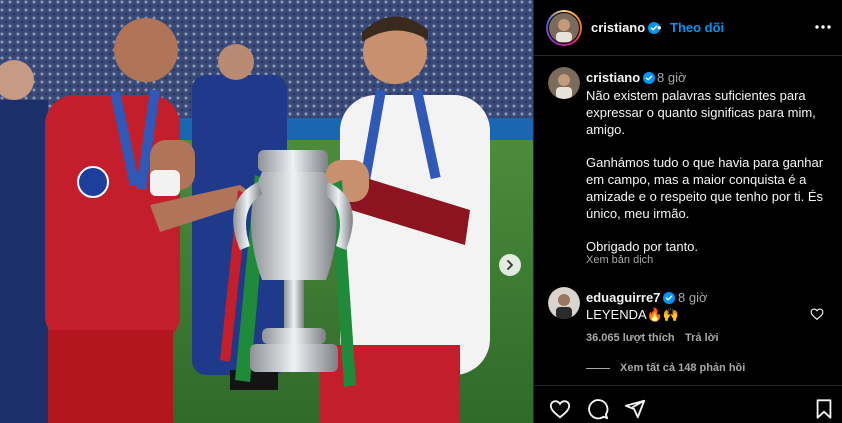  I want to click on see-translation-link: Xem bản dịch, so click(619, 260).